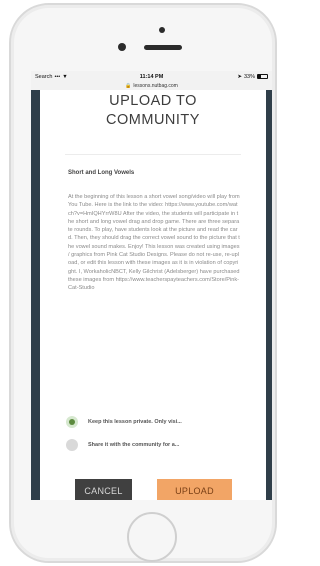 This screenshot has width=320, height=566. I want to click on title-divider, so click(153, 154).